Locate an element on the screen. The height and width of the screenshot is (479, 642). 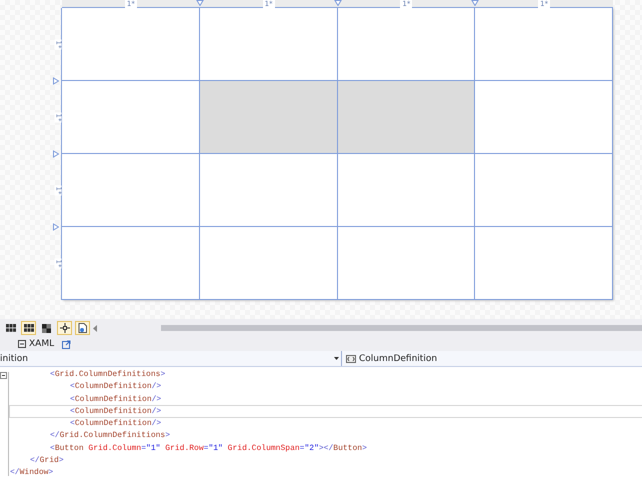
scope-dropdown: inition is located at coordinates (171, 358).